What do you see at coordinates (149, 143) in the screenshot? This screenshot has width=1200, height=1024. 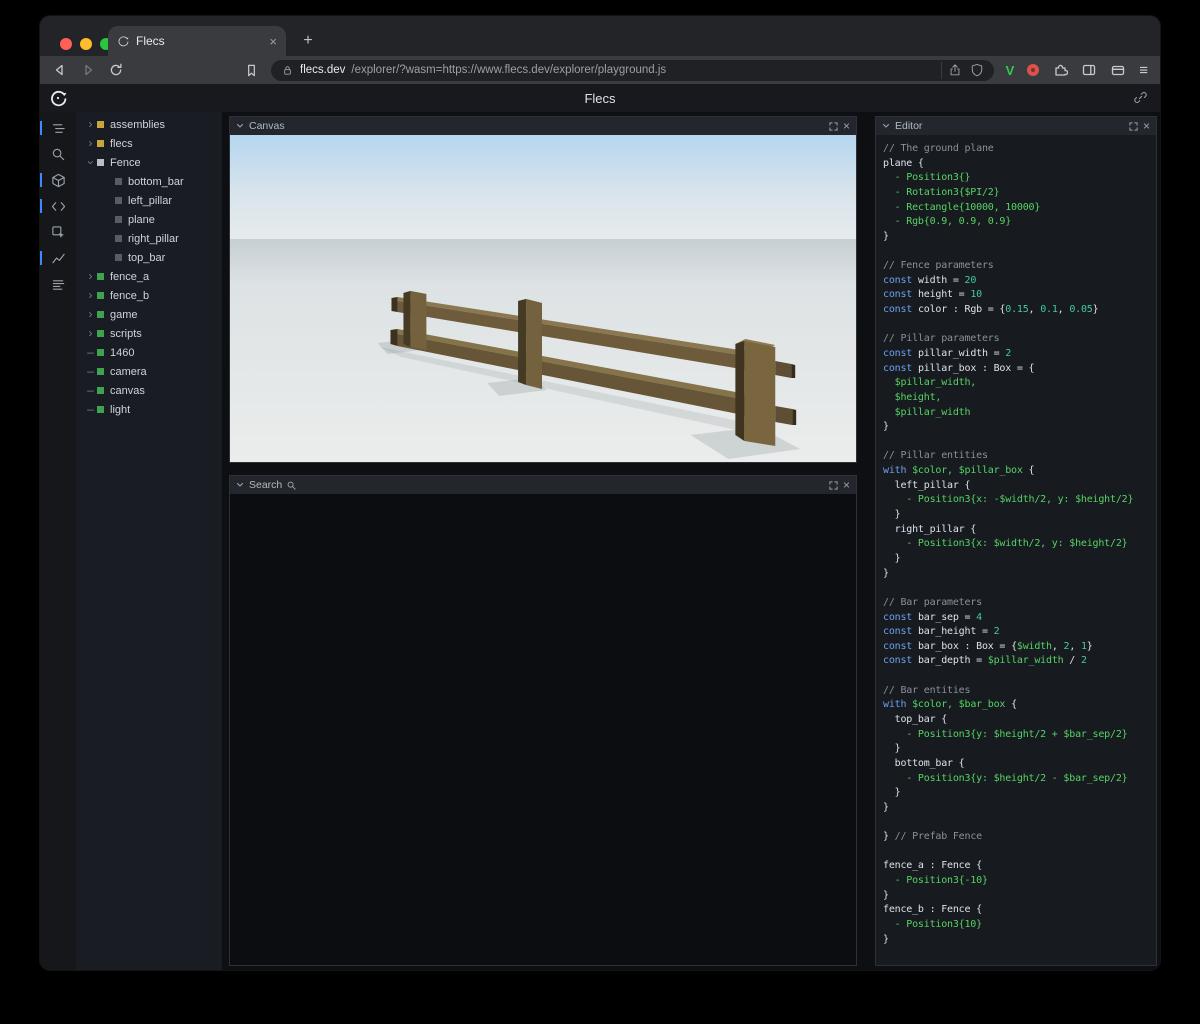 I see `tree-item-flecs: › flecs` at bounding box center [149, 143].